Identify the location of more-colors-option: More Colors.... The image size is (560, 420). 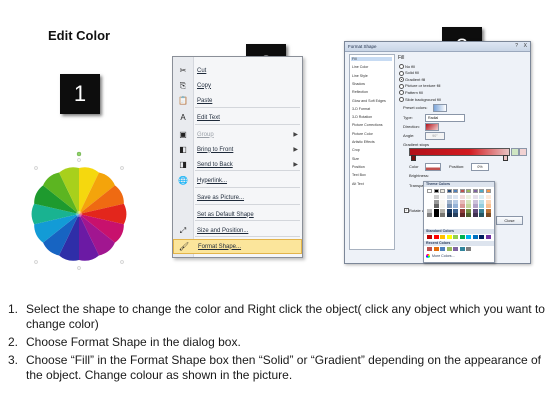
(459, 256).